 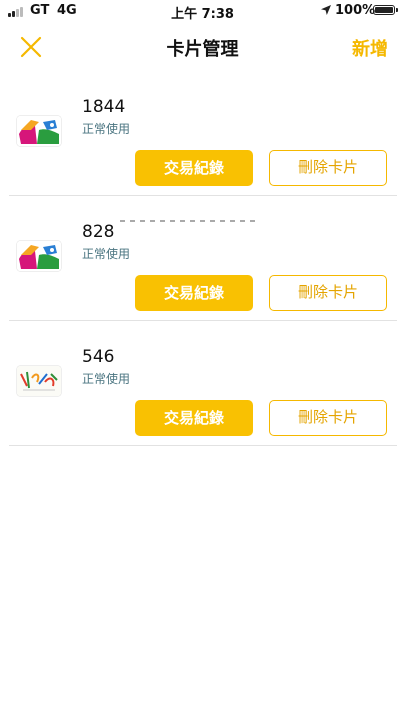 What do you see at coordinates (39, 381) in the screenshot?
I see `ipass-card-icon` at bounding box center [39, 381].